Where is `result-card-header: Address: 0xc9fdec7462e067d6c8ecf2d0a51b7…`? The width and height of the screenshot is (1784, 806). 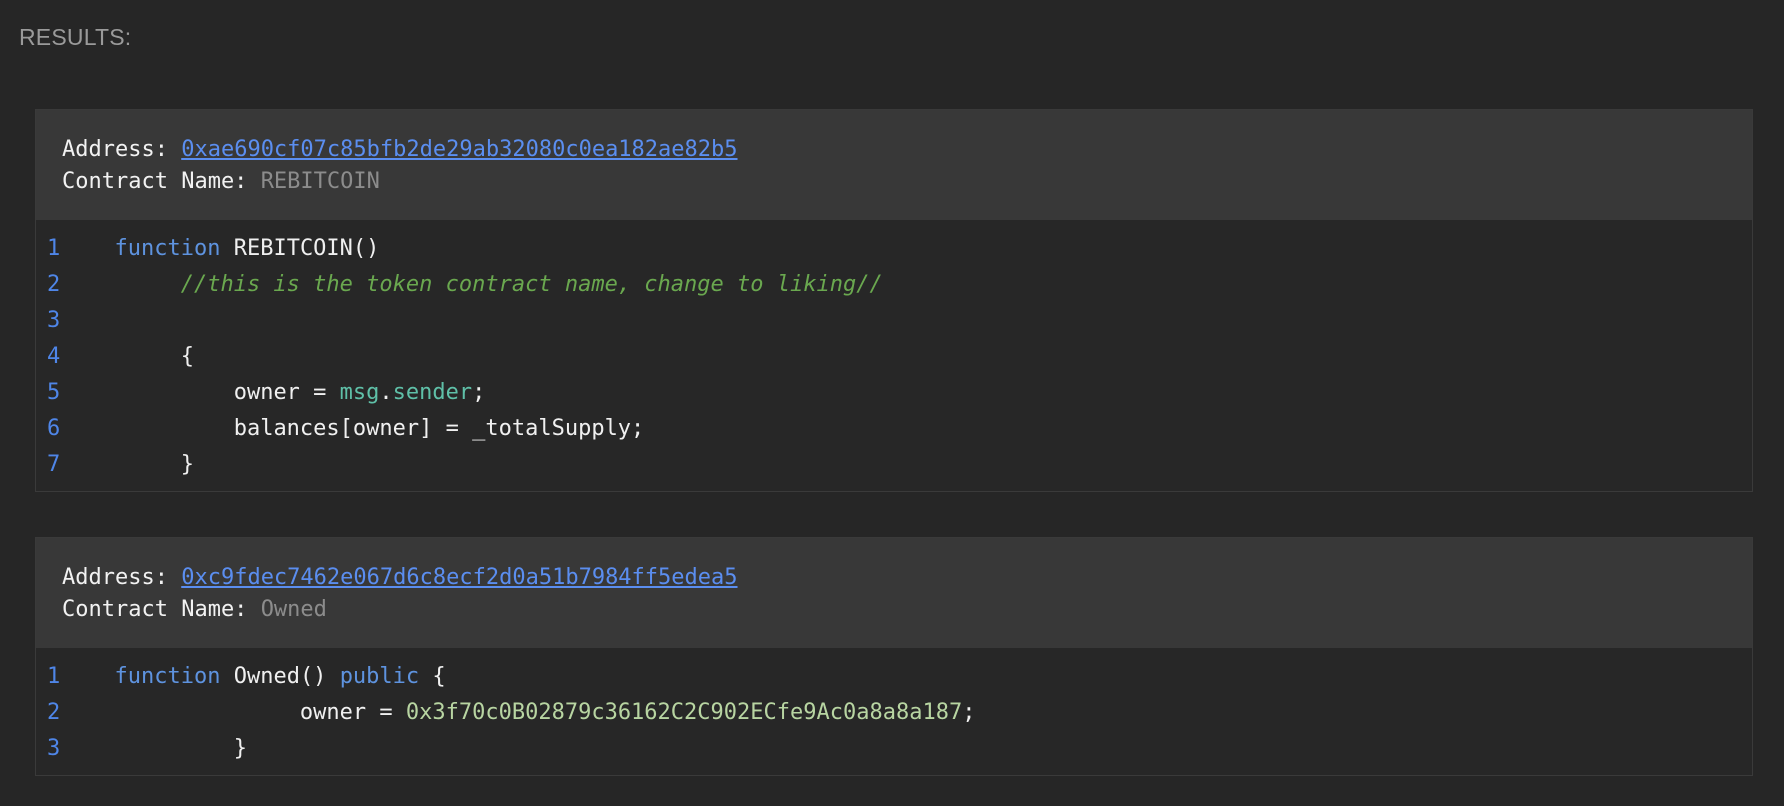 result-card-header: Address: 0xc9fdec7462e067d6c8ecf2d0a51b7… is located at coordinates (894, 593).